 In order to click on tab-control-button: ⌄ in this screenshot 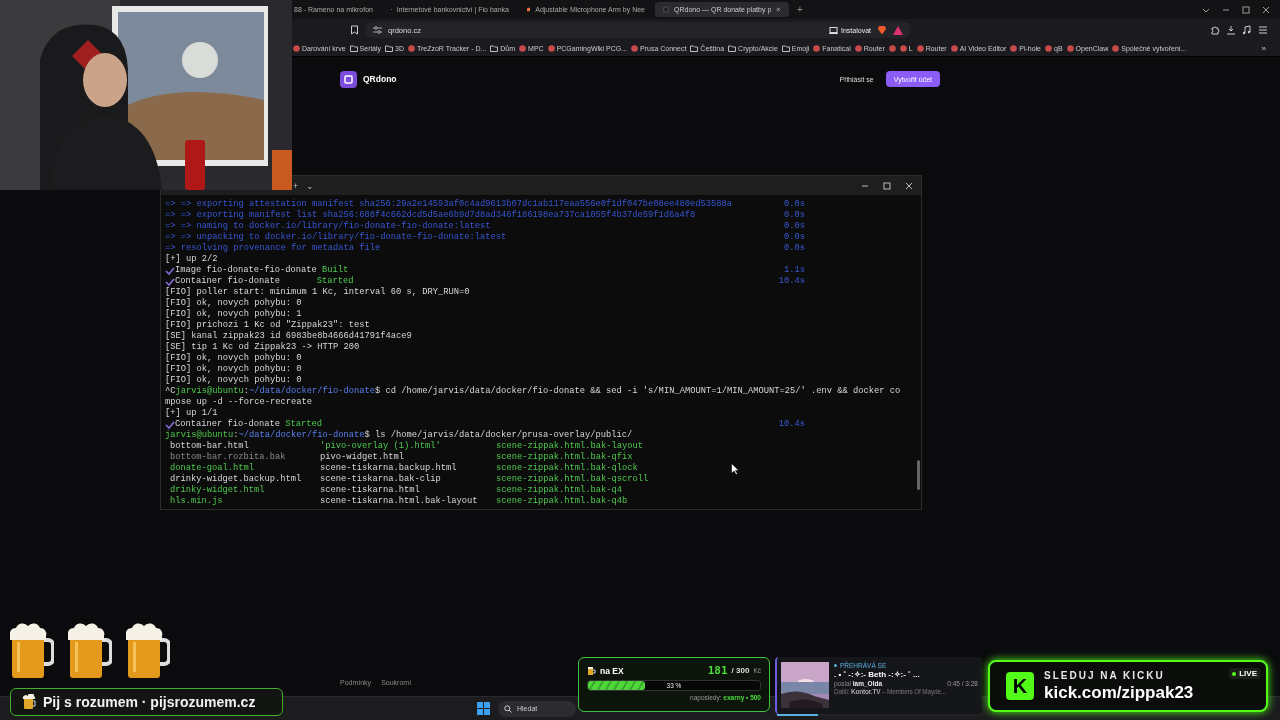, I will do `click(310, 185)`.